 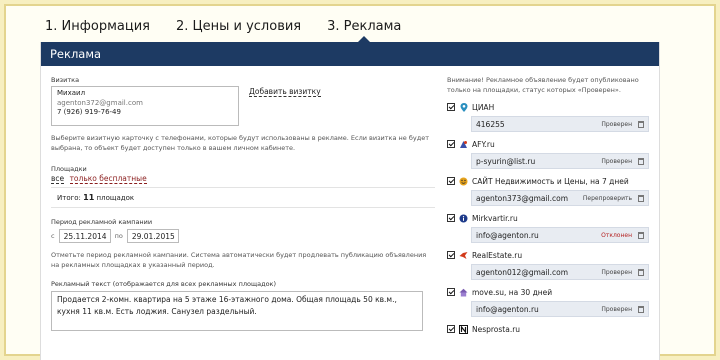 What do you see at coordinates (550, 181) in the screenshot?
I see `site-name: САЙТ Недвижимость и Цены, на 7 дней` at bounding box center [550, 181].